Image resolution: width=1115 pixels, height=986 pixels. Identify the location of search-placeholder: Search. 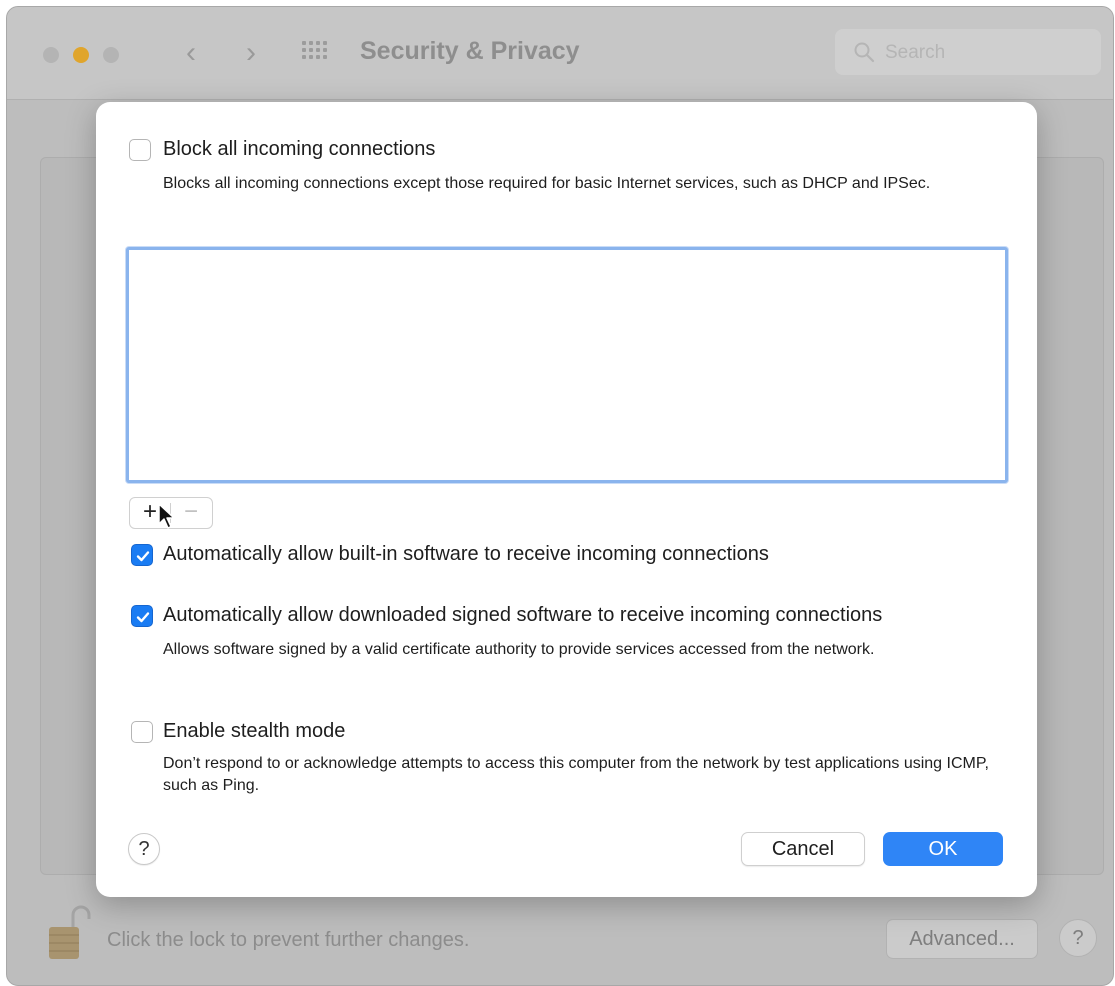
(915, 52).